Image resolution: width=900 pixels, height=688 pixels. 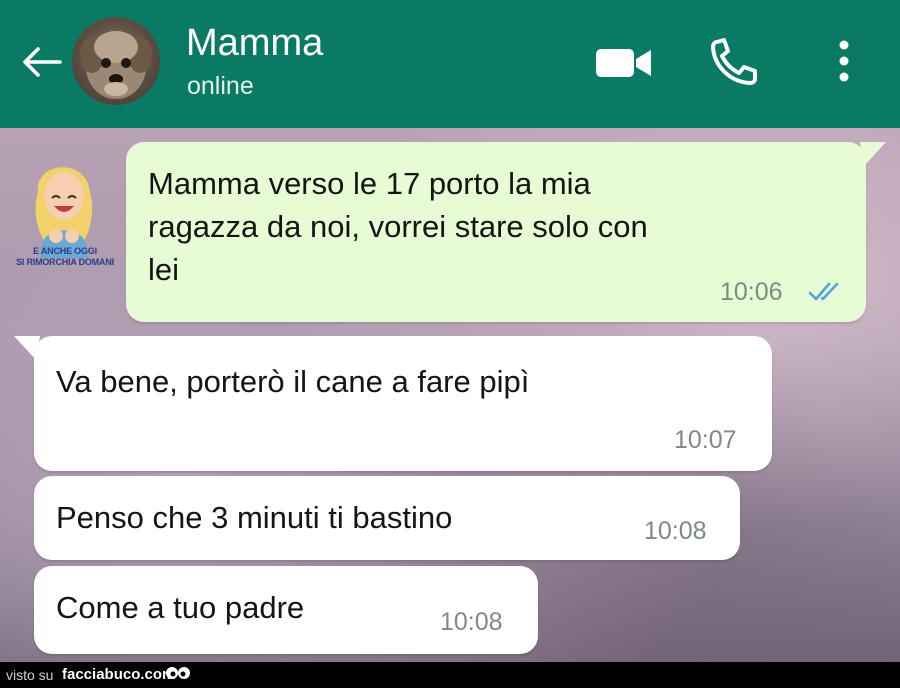 I want to click on video-call-icon, so click(x=624, y=63).